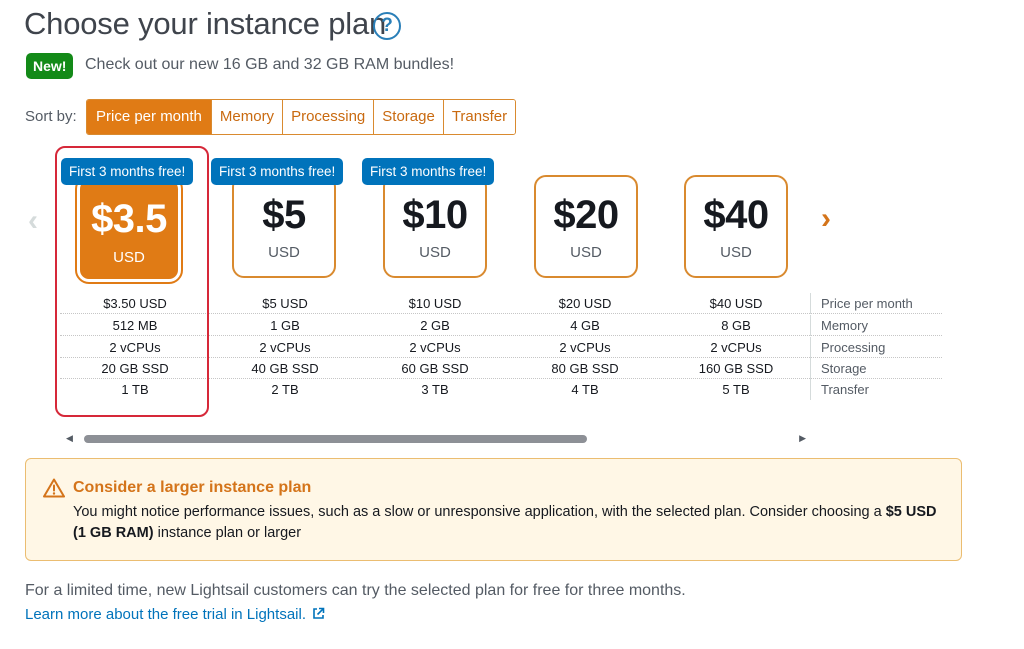  What do you see at coordinates (54, 488) in the screenshot?
I see `warning-triangle-icon` at bounding box center [54, 488].